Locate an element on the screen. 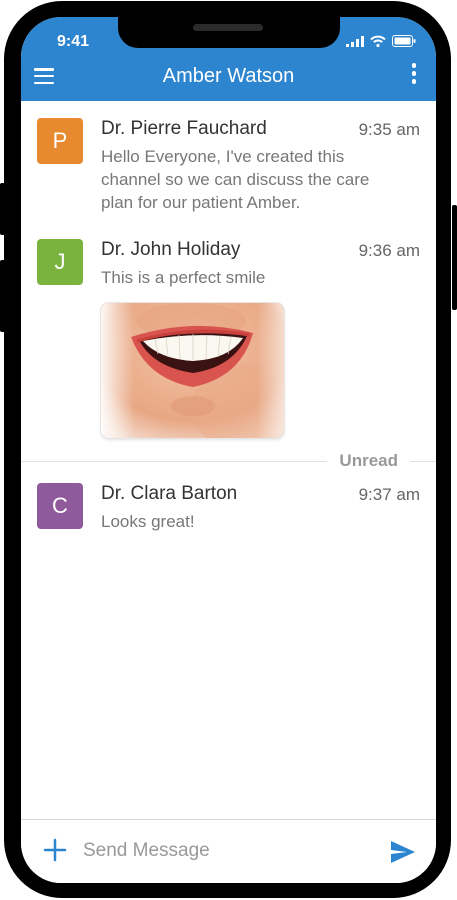 Image resolution: width=457 pixels, height=900 pixels. signal-icon is located at coordinates (355, 41).